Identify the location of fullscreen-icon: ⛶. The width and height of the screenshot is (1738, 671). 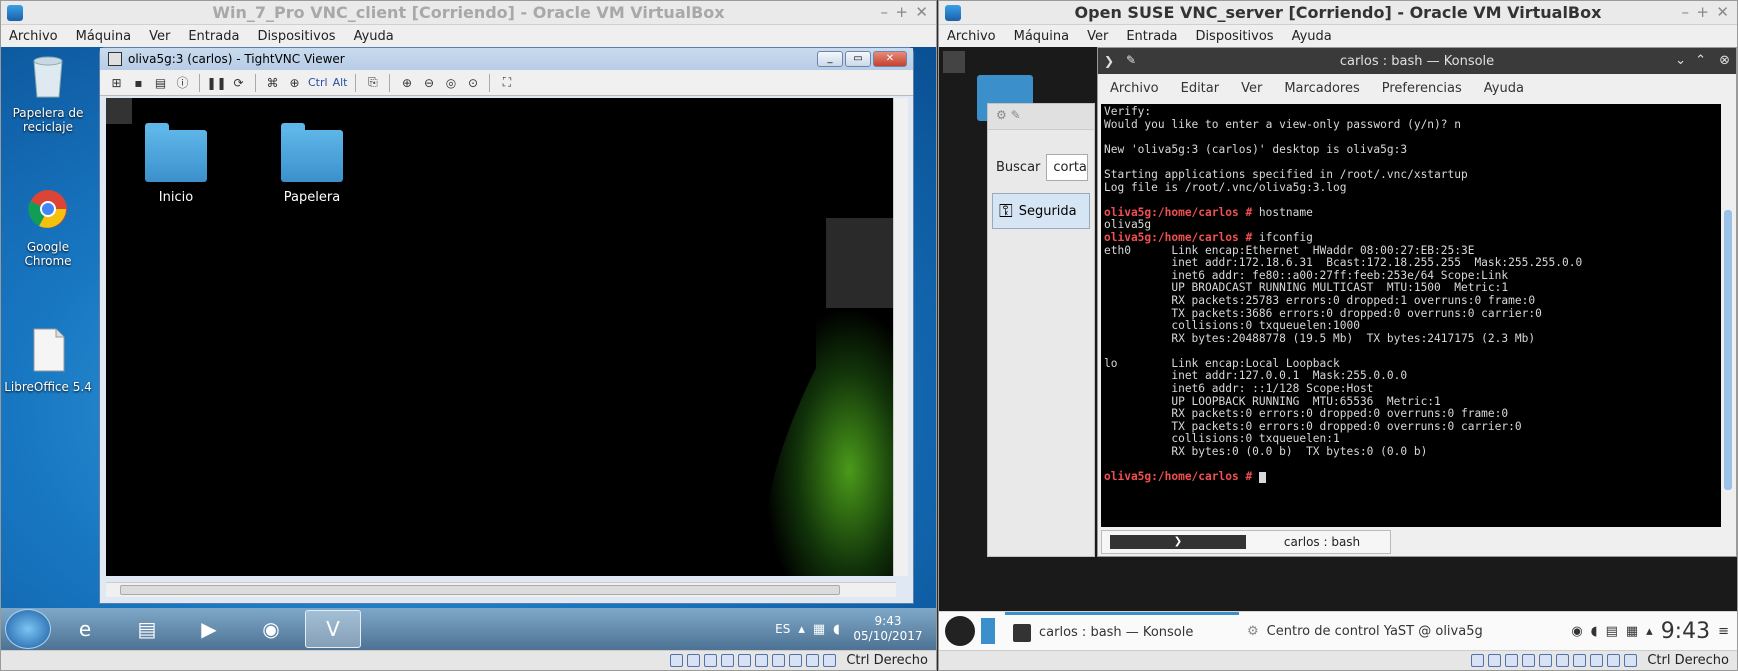
(506, 82).